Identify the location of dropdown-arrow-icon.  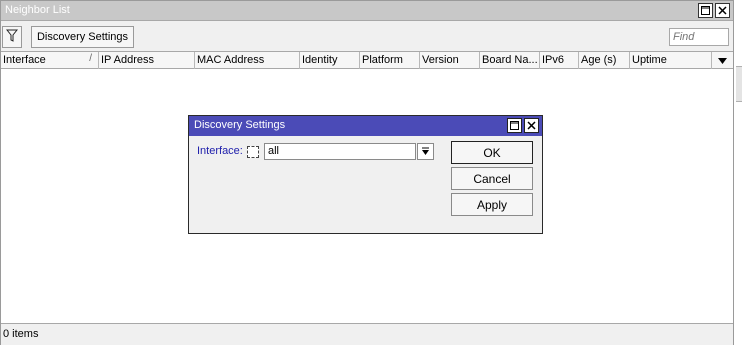
(425, 151).